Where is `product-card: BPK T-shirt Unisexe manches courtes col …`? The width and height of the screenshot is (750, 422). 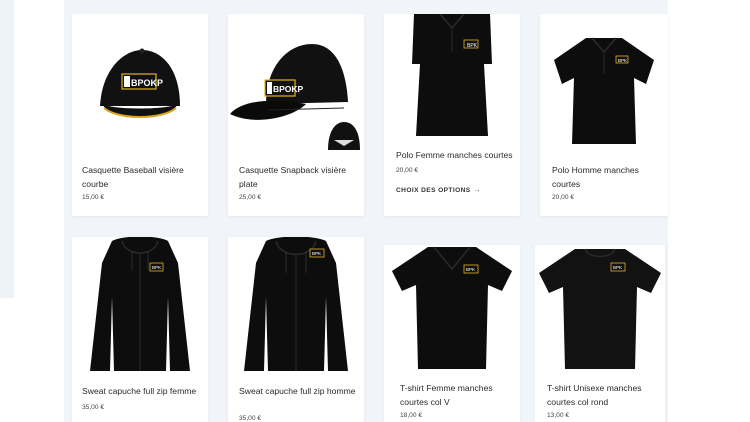
product-card: BPK T-shirt Unisexe manches courtes col … is located at coordinates (600, 333).